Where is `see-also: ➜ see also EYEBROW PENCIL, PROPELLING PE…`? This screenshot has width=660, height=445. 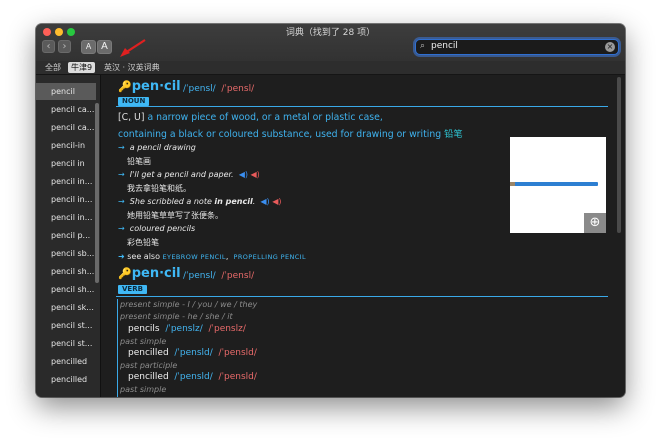
see-also: ➜ see also EYEBROW PENCIL, PROPELLING PE… is located at coordinates (212, 256).